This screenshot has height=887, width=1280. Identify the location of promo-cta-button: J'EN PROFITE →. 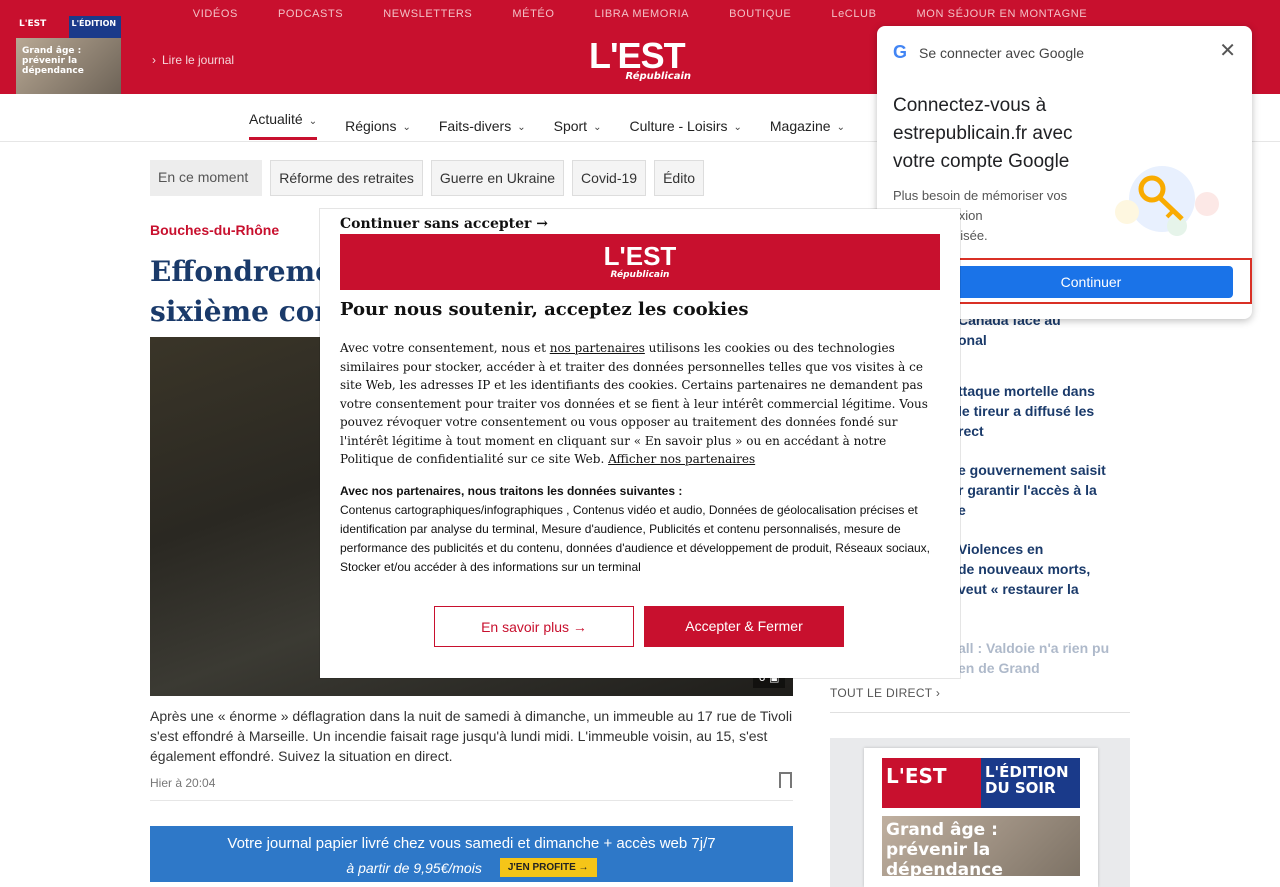
(548, 867).